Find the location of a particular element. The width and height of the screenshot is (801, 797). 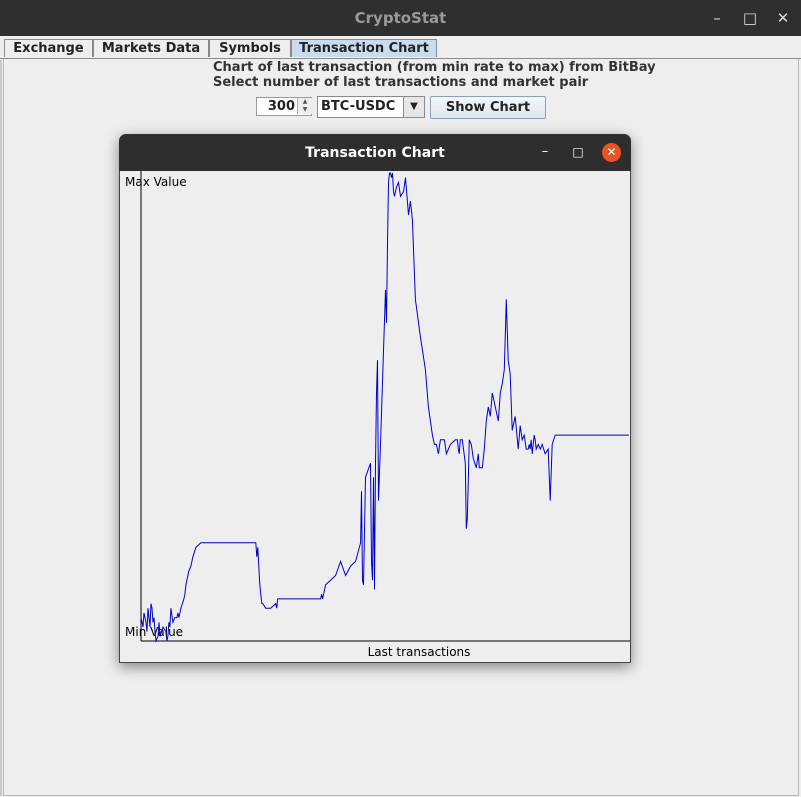

show-chart-button: Show Chart is located at coordinates (488, 107).